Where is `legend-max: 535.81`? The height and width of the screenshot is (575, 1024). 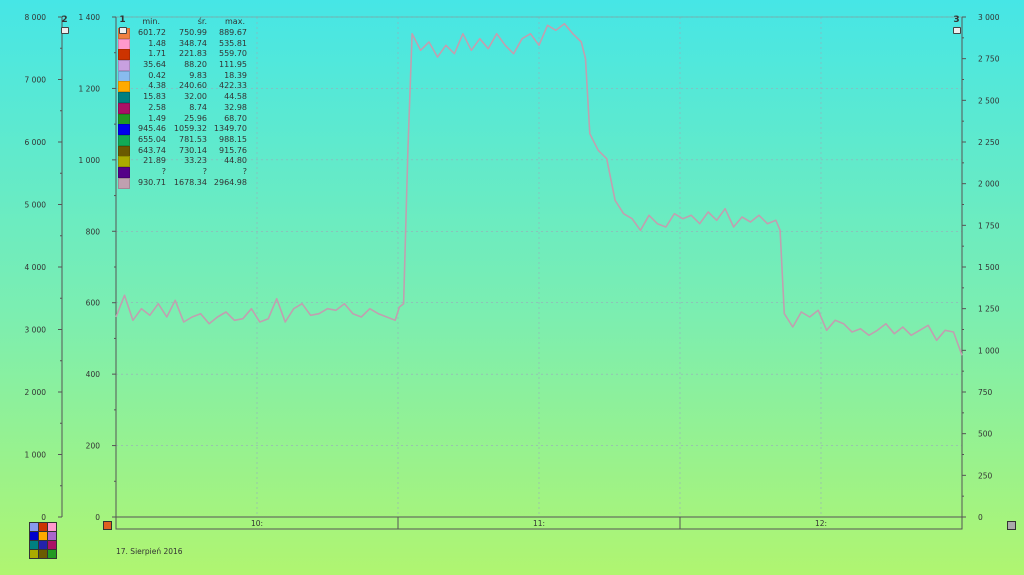
legend-max: 535.81 is located at coordinates (233, 43).